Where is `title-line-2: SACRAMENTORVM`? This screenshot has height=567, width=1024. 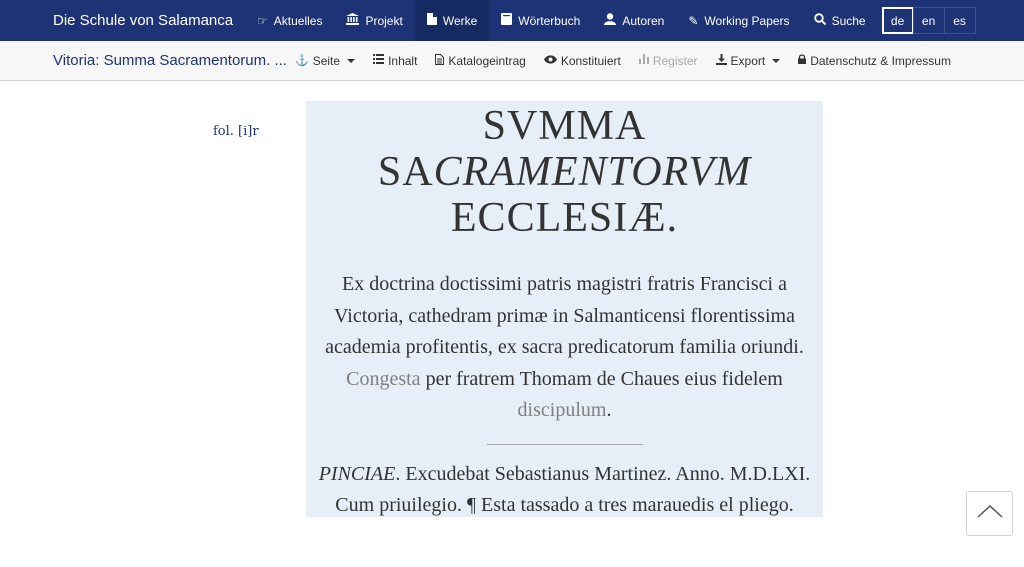
title-line-2: SACRAMENTORVM is located at coordinates (564, 172).